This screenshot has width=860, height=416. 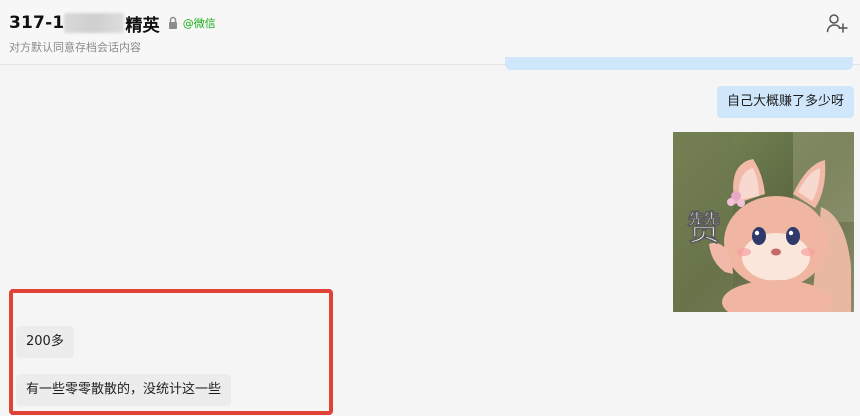 I want to click on sticker-caption: 赞, so click(x=704, y=229).